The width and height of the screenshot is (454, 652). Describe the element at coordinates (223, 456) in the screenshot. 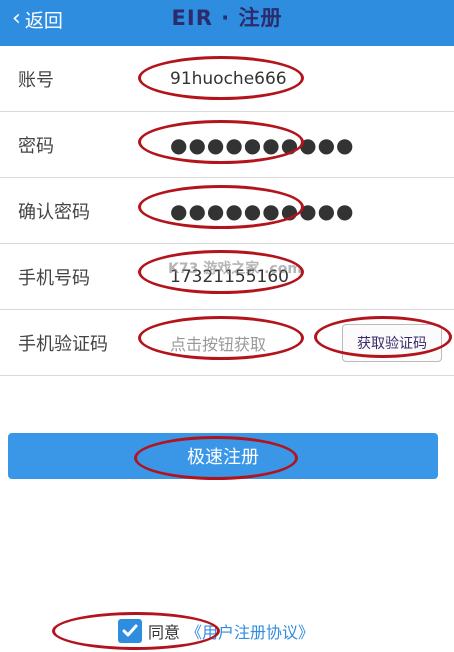

I see `register-button: 极速注册` at that location.